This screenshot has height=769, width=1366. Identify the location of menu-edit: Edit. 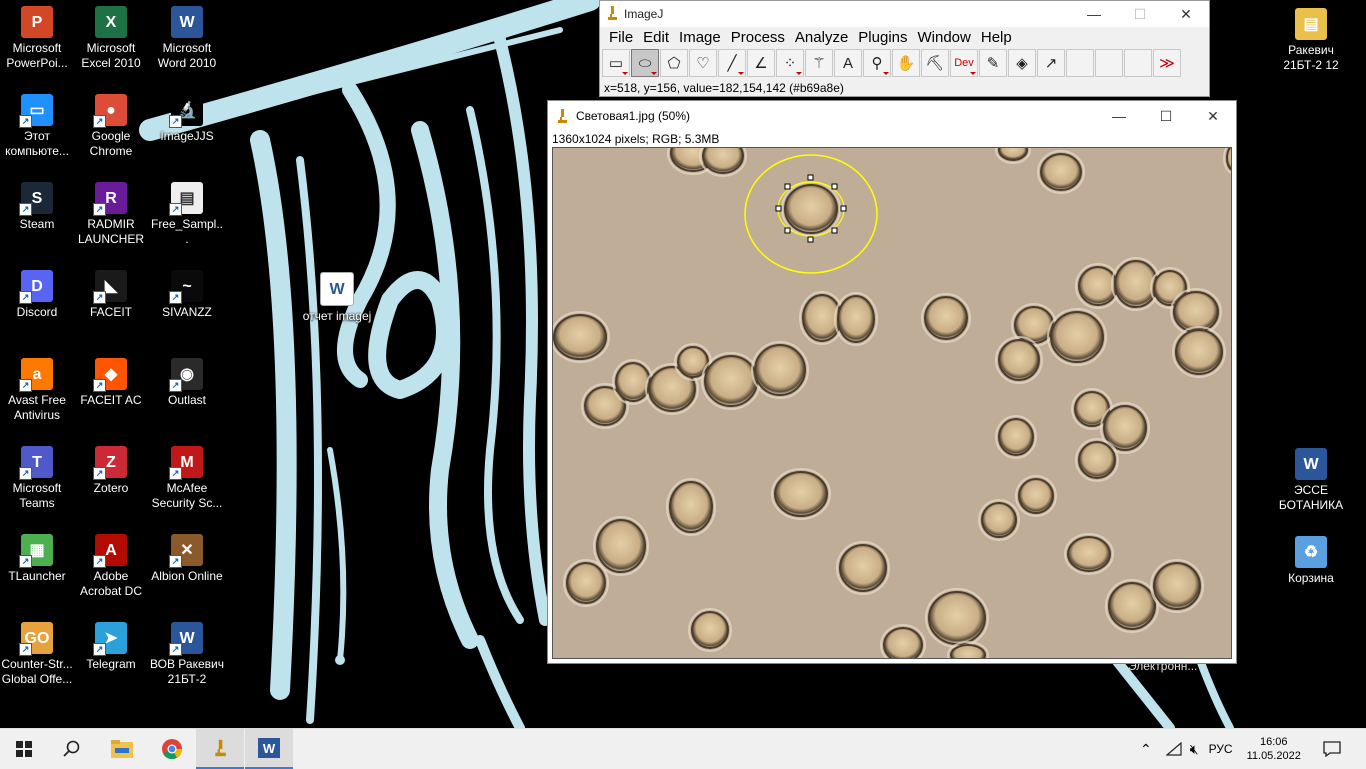
(656, 38).